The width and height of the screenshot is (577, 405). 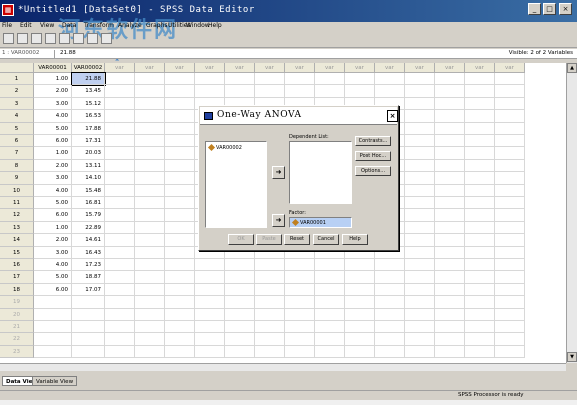 What do you see at coordinates (17, 190) in the screenshot?
I see `row-header: 10` at bounding box center [17, 190].